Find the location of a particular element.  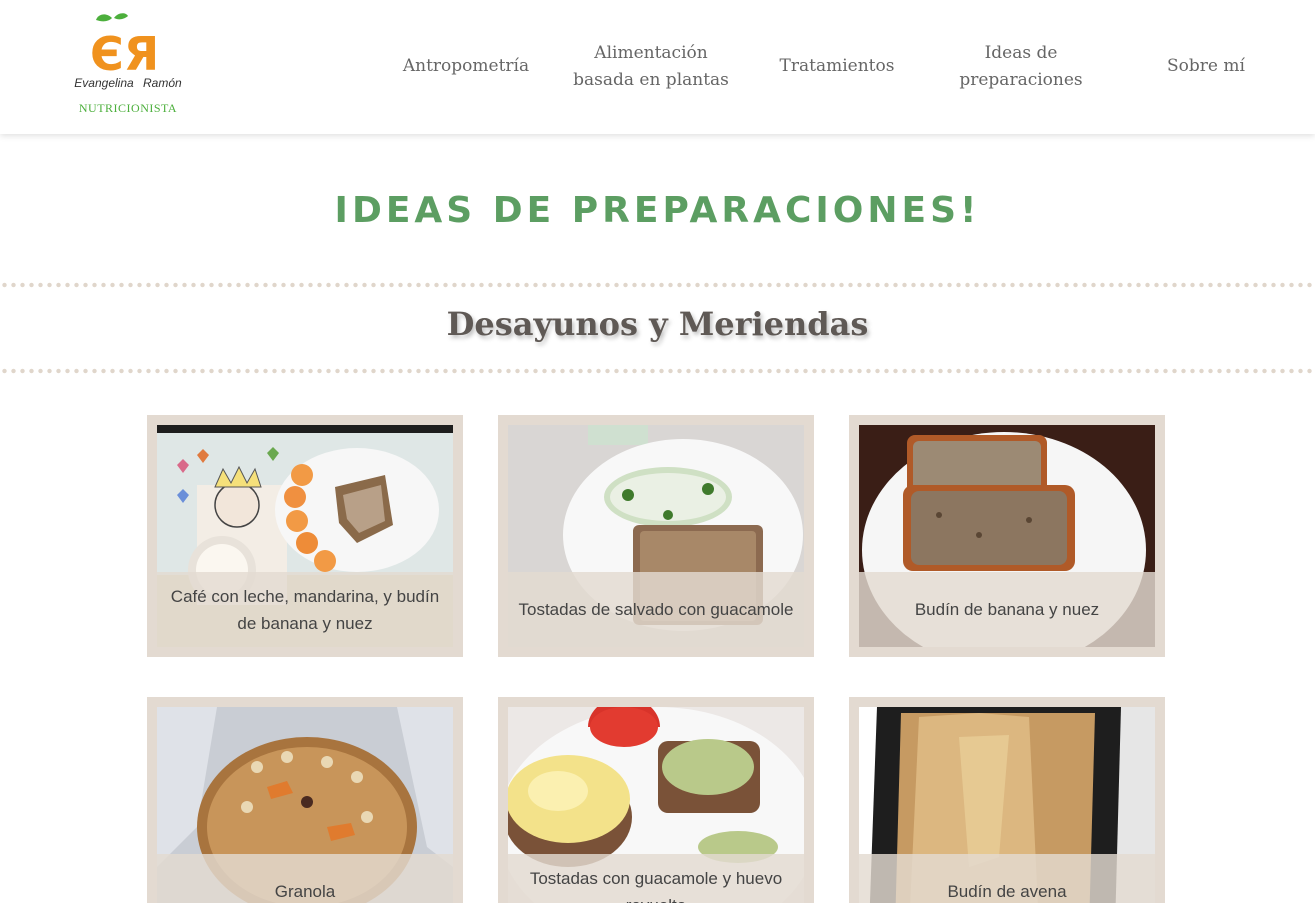

nav-item-alimentacion: Alimentación basada en plantas is located at coordinates (651, 67).